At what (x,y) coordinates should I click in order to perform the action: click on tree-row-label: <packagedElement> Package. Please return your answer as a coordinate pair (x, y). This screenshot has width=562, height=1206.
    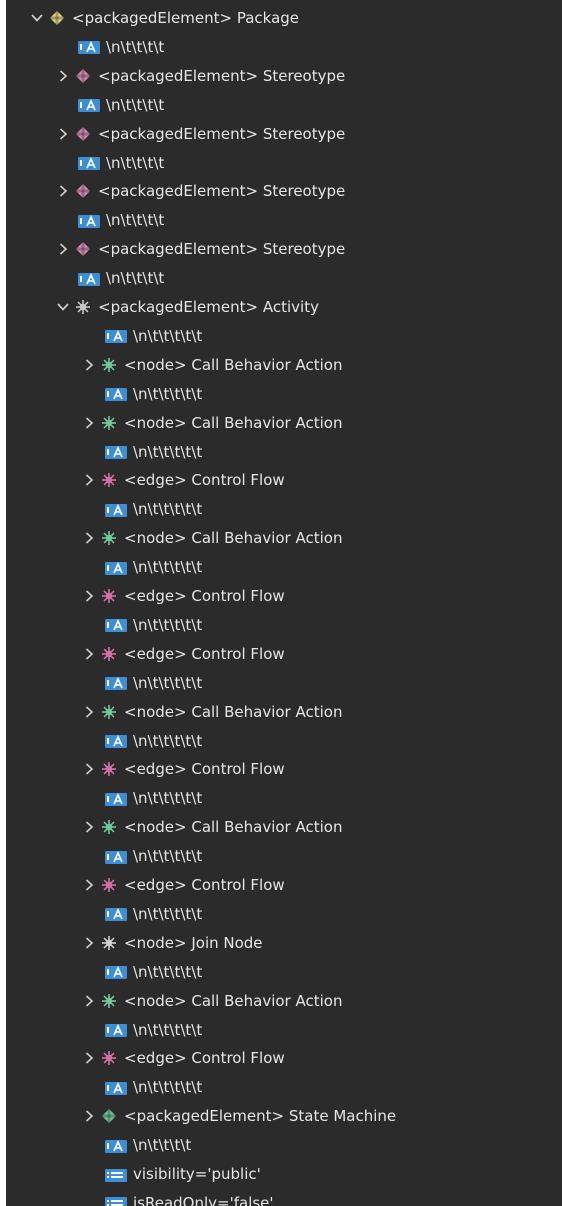
    Looking at the image, I should click on (186, 18).